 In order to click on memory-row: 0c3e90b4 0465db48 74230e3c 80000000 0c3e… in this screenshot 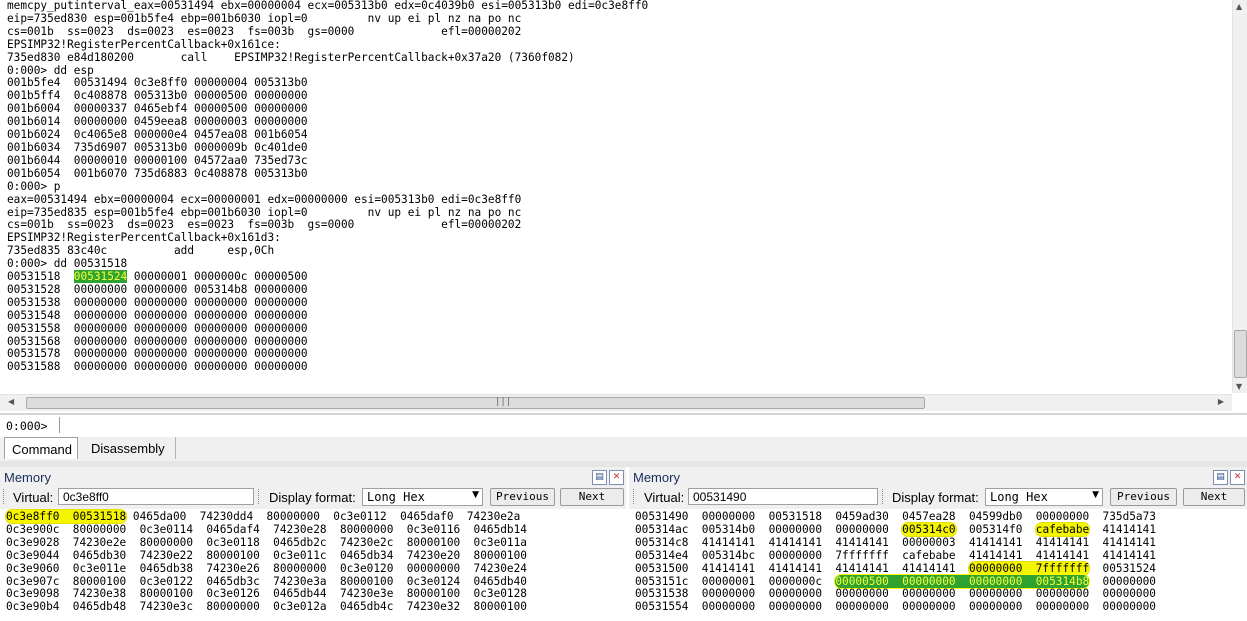, I will do `click(266, 607)`.